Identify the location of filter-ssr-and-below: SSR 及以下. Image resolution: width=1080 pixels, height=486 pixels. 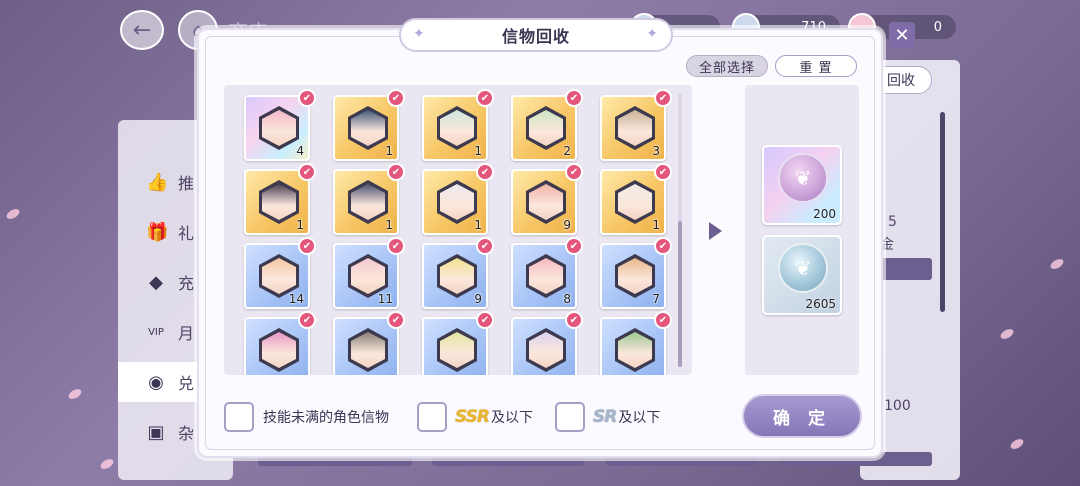
(475, 417).